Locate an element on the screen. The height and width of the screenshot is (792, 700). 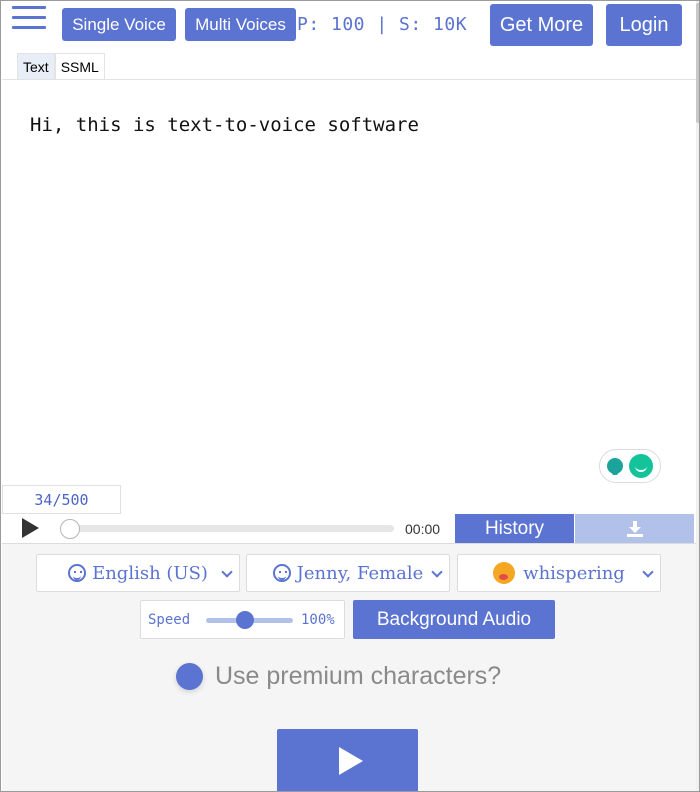
scrollbar is located at coordinates (697, 396).